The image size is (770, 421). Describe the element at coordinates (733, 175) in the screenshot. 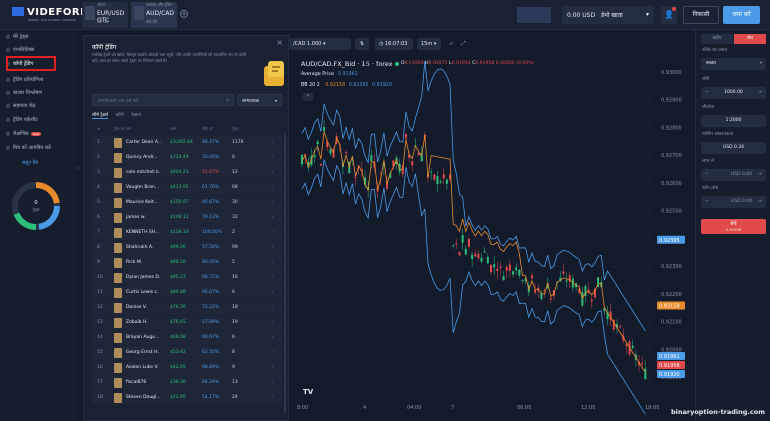

I see `take-profit-input: − USD 0.00 +` at that location.